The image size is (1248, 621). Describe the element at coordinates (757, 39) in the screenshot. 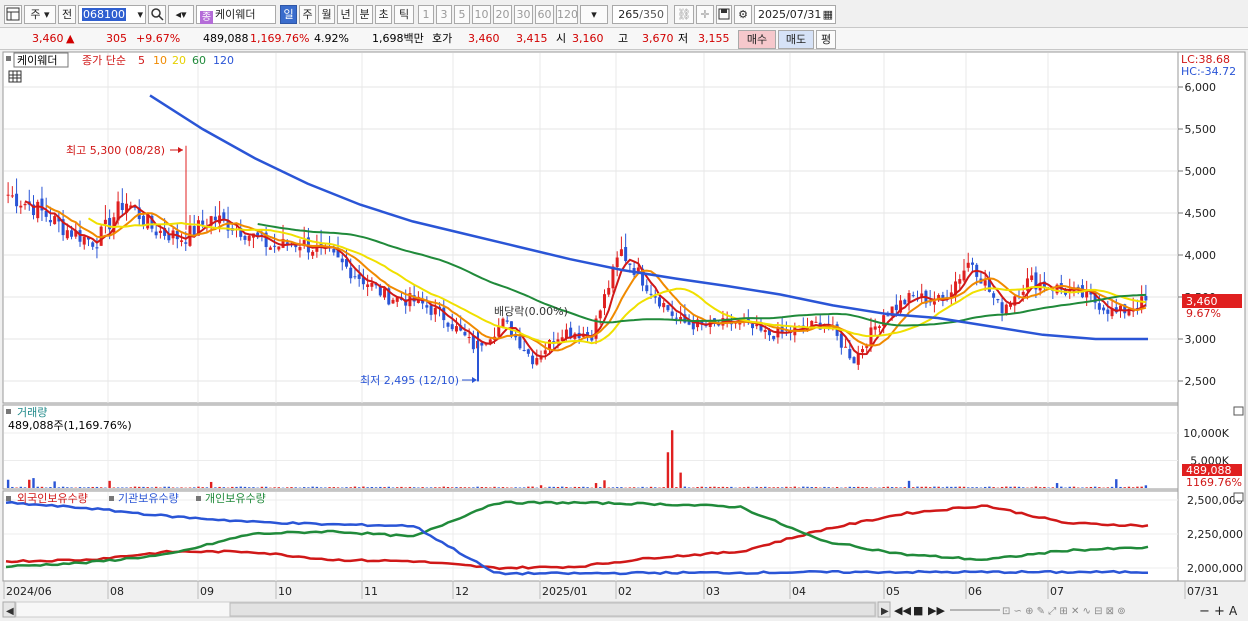

I see `buy-button: 매수` at that location.